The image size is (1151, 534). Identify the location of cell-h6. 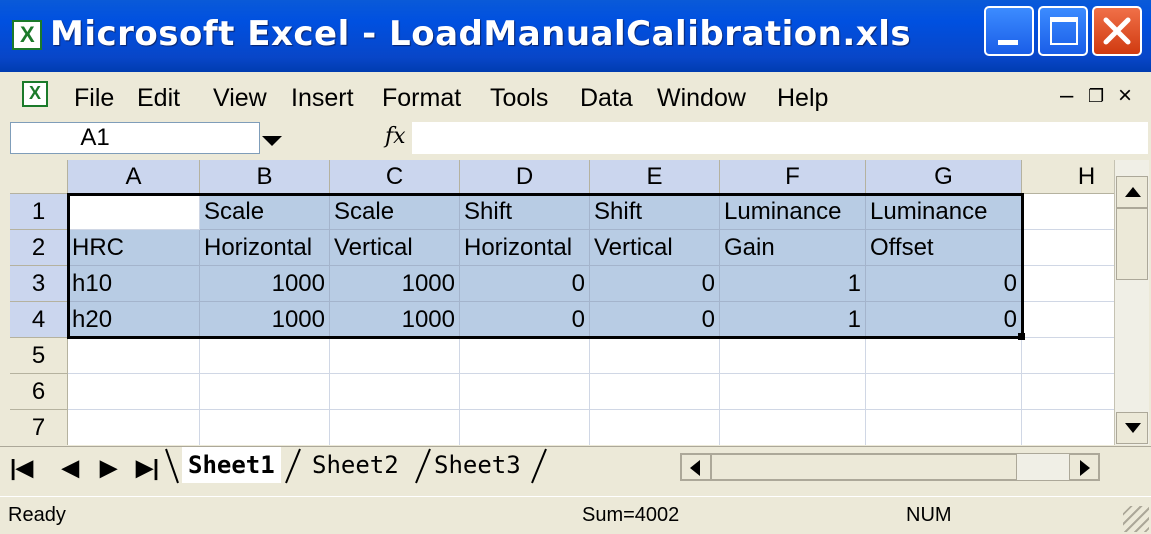
(1068, 392).